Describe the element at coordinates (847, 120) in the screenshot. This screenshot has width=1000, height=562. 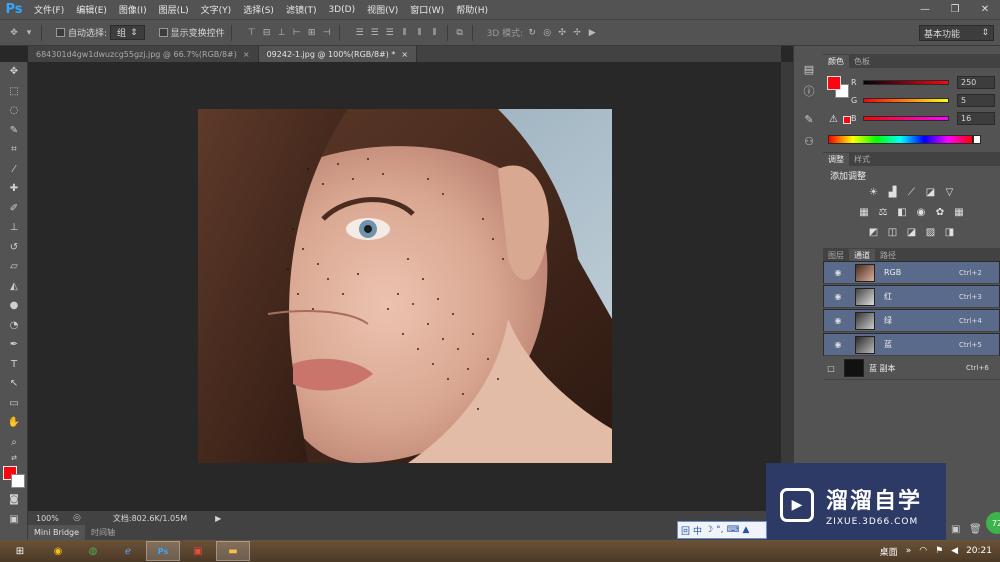
I see `gamut-color-chip` at that location.